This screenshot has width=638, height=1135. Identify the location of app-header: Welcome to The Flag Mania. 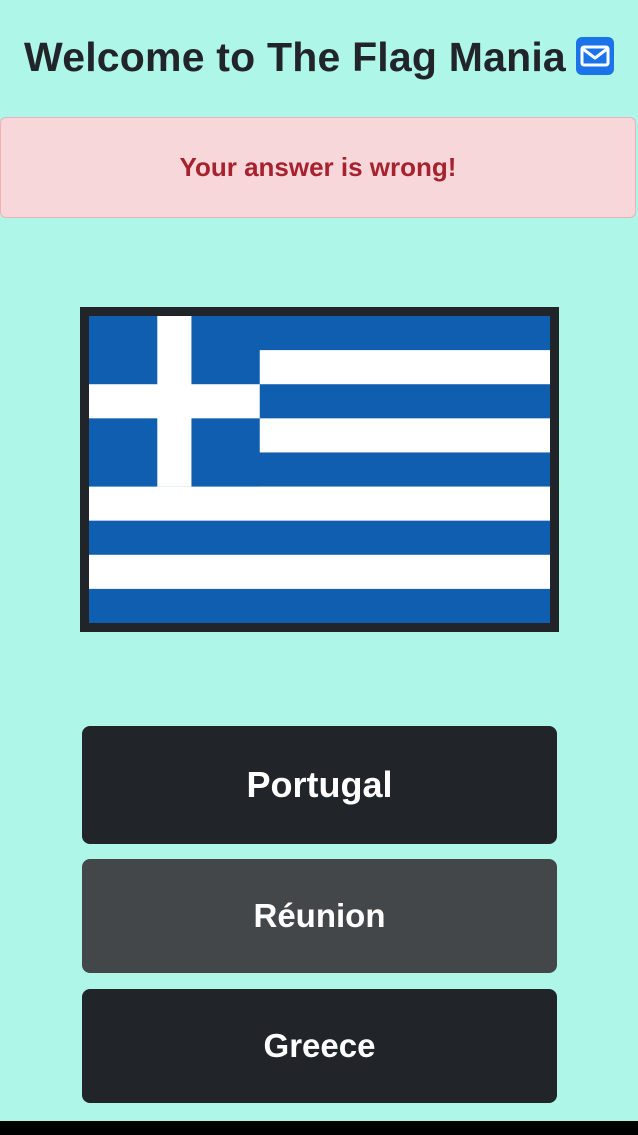
(319, 59).